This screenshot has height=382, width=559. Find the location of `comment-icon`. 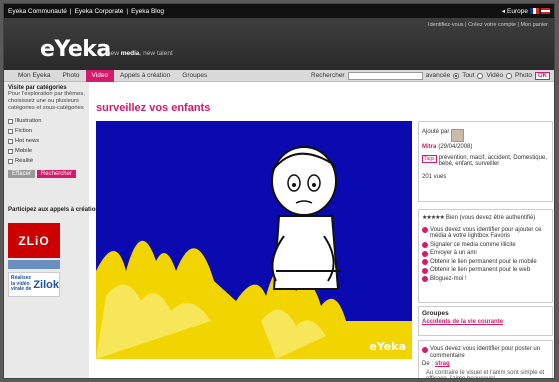

comment-icon is located at coordinates (425, 349).